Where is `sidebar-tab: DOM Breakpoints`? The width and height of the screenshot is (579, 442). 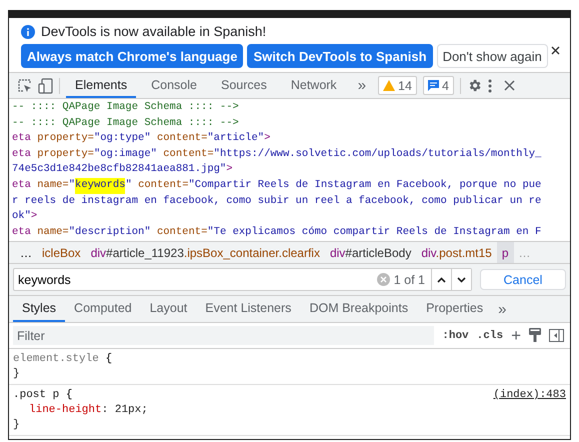 sidebar-tab: DOM Breakpoints is located at coordinates (359, 309).